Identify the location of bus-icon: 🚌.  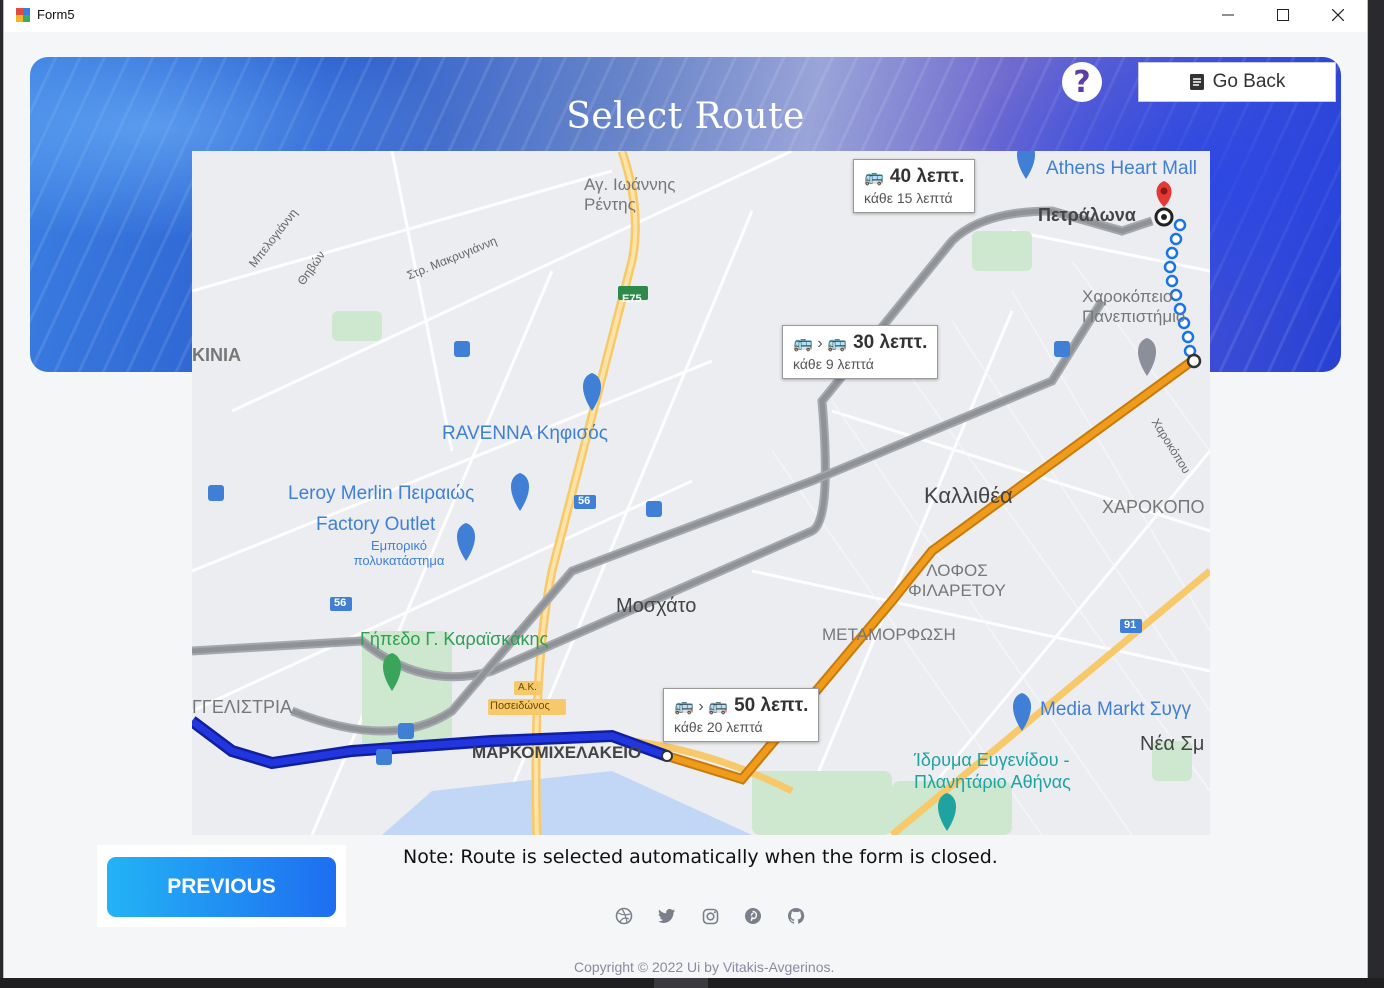
(874, 177).